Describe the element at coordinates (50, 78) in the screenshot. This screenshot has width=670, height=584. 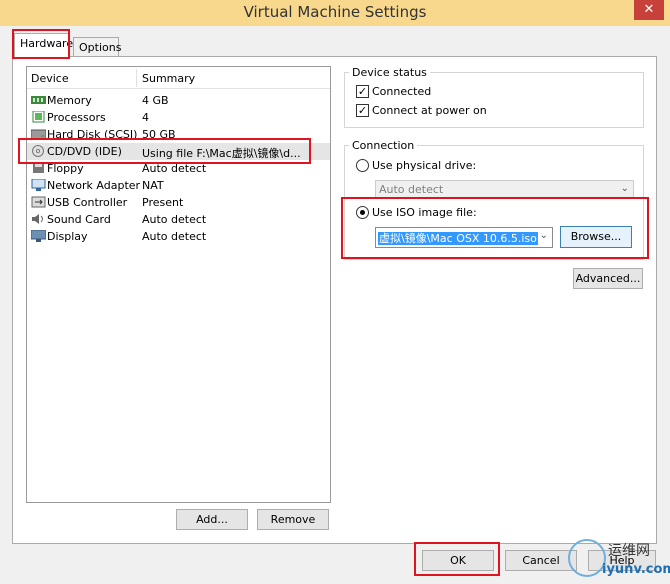
I see `column-header-device: Device` at that location.